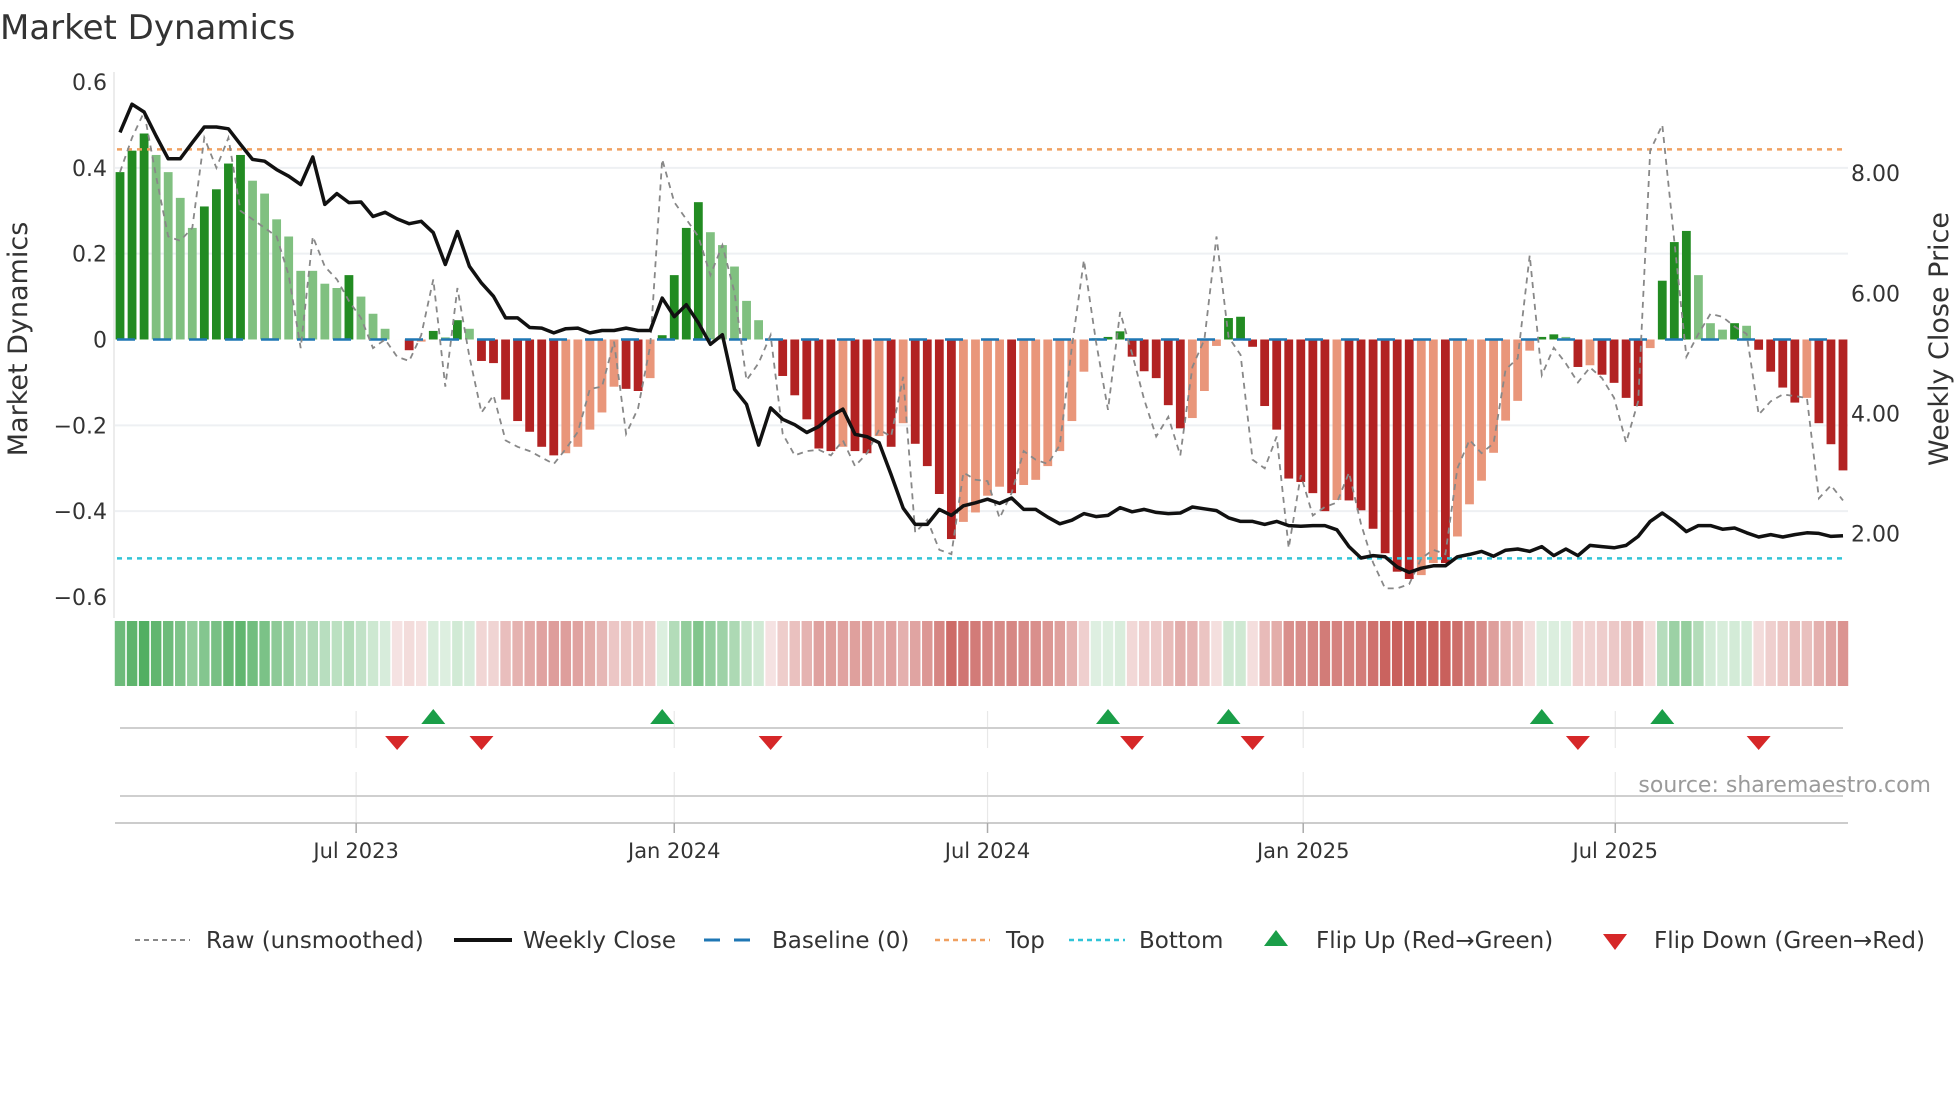 Image resolution: width=1960 pixels, height=1102 pixels. What do you see at coordinates (1132, 743) in the screenshot?
I see `flip-down-marker` at bounding box center [1132, 743].